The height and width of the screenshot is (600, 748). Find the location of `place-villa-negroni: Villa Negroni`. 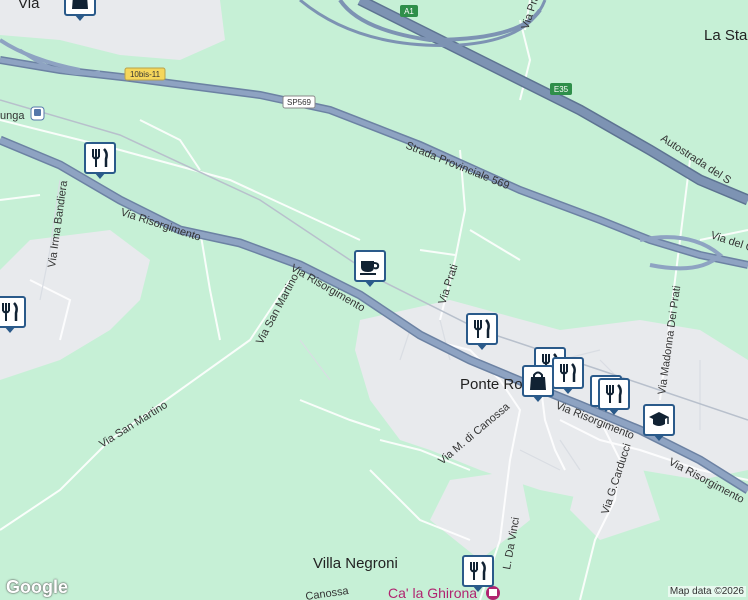

place-villa-negroni: Villa Negroni is located at coordinates (355, 563).